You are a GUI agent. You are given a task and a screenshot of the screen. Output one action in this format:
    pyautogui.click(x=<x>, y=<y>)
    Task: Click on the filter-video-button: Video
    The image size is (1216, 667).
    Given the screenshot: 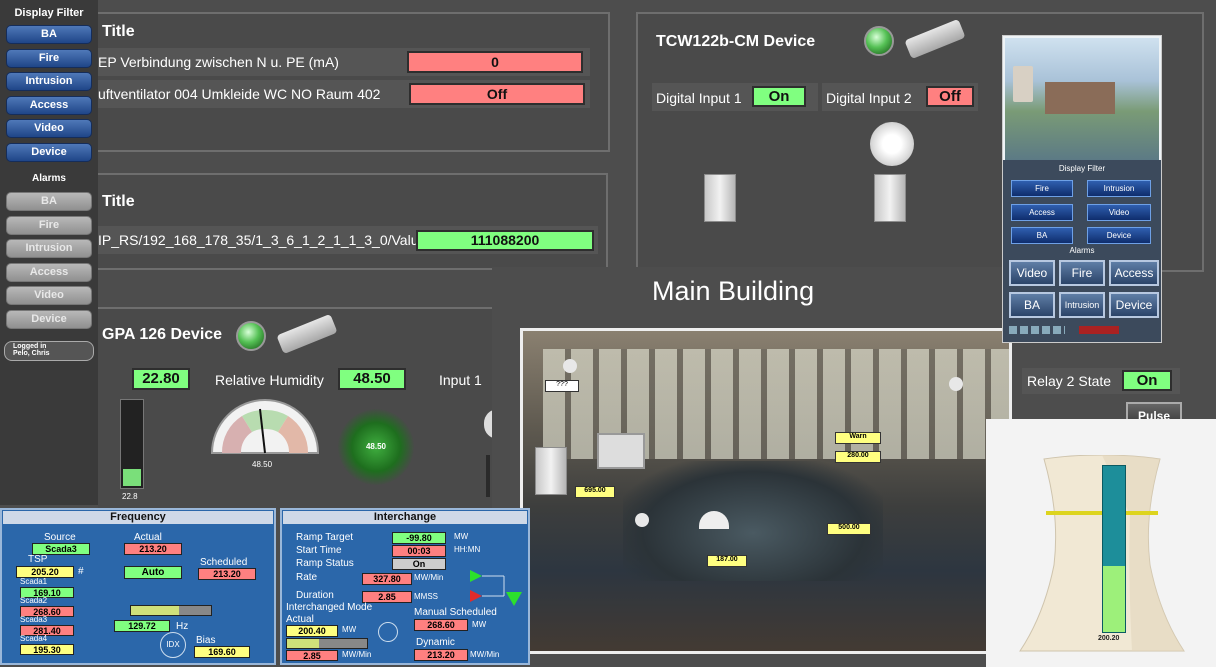 What is the action you would take?
    pyautogui.click(x=49, y=128)
    